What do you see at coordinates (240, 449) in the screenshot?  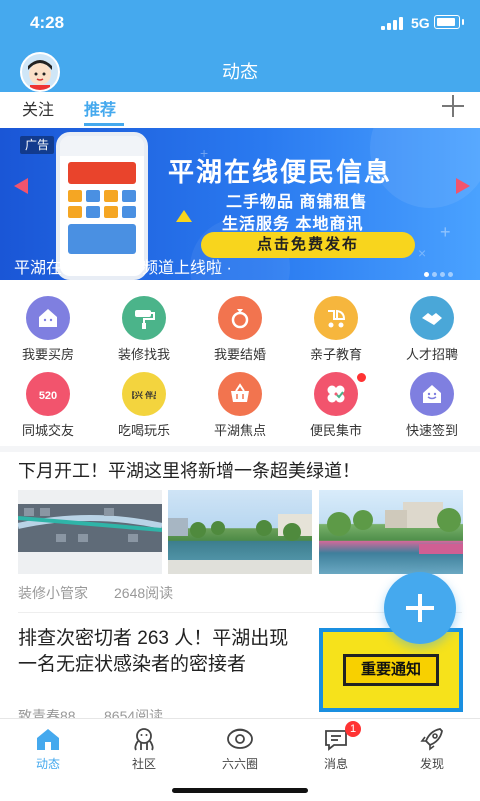 I see `section-divider` at bounding box center [240, 449].